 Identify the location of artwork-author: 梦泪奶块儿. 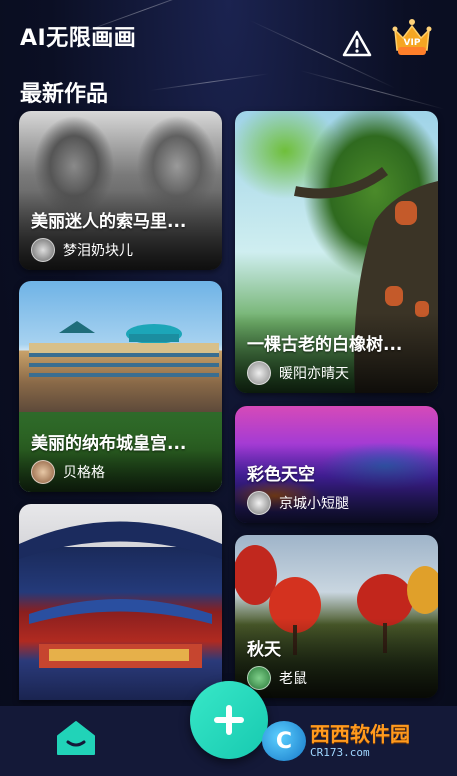
(82, 250).